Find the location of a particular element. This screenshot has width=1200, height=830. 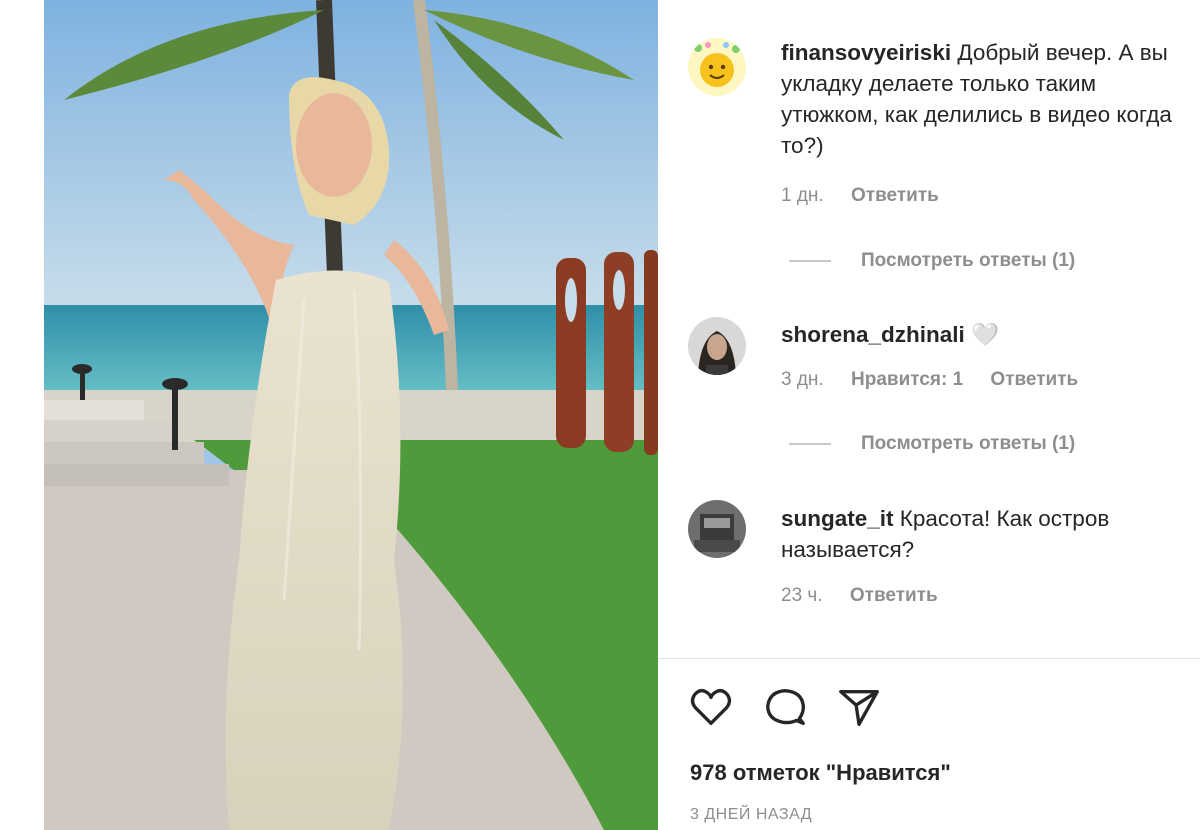

post-date: 3 ДНЕЙ НАЗАД is located at coordinates (751, 814).